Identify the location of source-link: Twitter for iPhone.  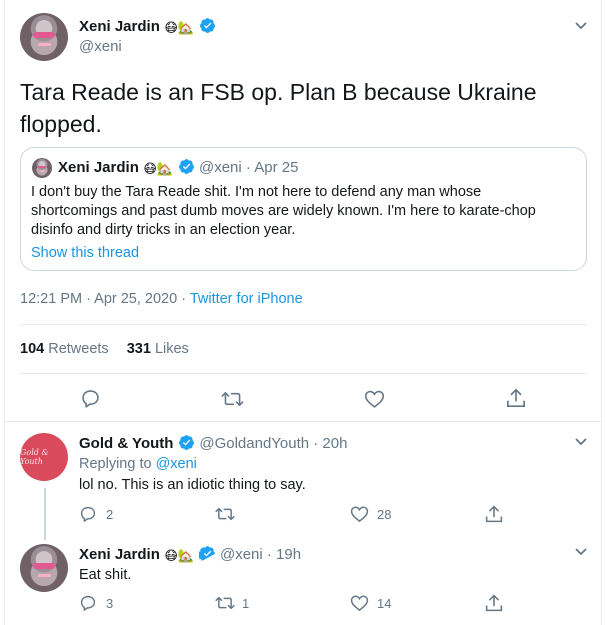
(246, 299).